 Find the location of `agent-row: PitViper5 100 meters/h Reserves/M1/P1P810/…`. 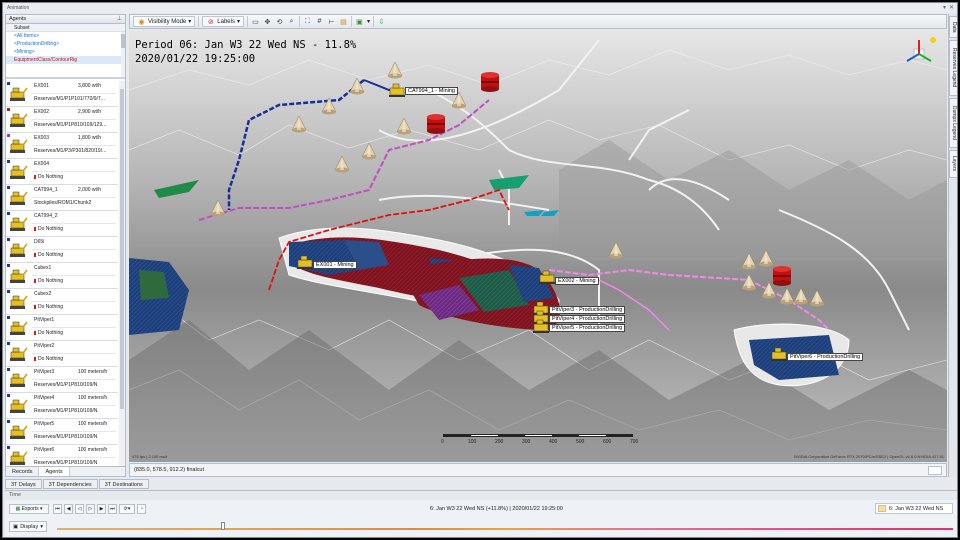

agent-row: PitViper5 100 meters/h Reserves/M1/P1P810/… is located at coordinates (62, 432).